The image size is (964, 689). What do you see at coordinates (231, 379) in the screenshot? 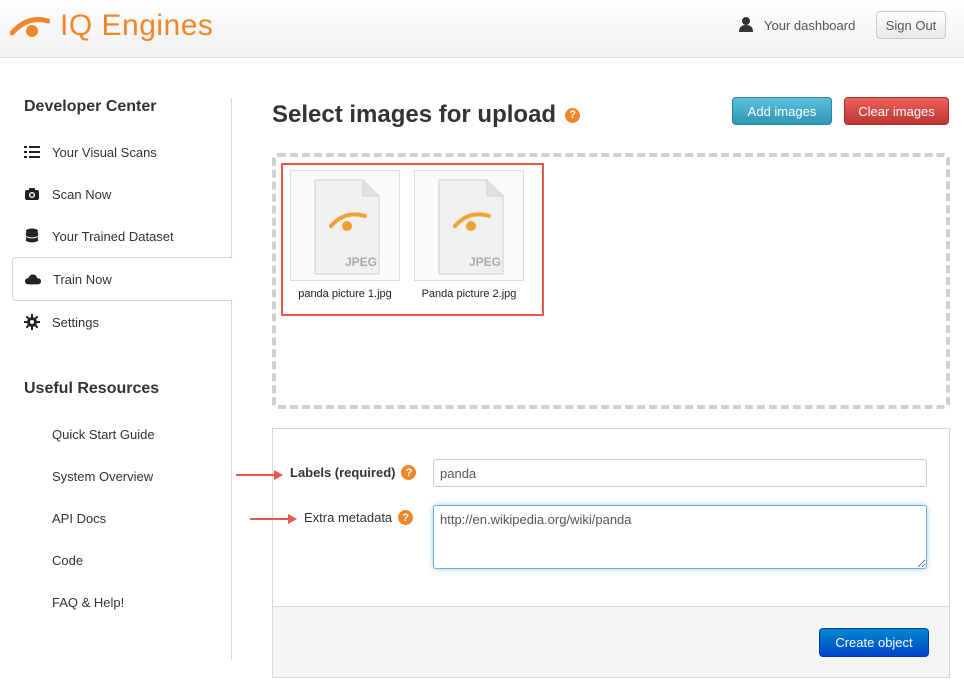
I see `sidebar-divider` at bounding box center [231, 379].